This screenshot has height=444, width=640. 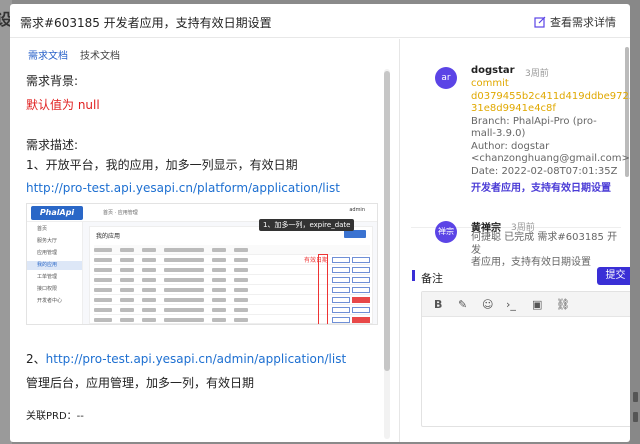 What do you see at coordinates (47, 253) in the screenshot?
I see `shot-side-item: 应用管理` at bounding box center [47, 253].